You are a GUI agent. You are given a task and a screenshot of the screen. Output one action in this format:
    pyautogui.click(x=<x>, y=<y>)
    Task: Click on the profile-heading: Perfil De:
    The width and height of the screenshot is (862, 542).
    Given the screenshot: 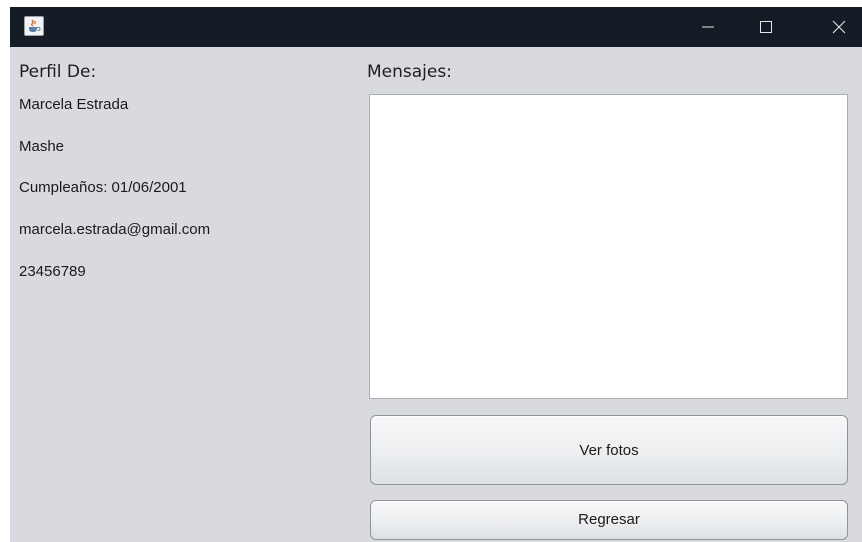 What is the action you would take?
    pyautogui.click(x=58, y=72)
    